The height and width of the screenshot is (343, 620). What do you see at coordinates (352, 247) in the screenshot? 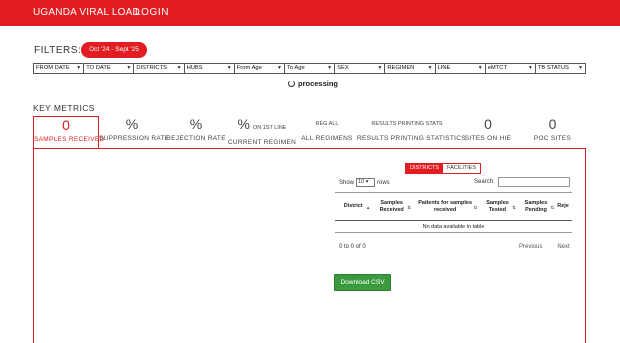
I see `table-info: 0 to 0 of 0` at bounding box center [352, 247].